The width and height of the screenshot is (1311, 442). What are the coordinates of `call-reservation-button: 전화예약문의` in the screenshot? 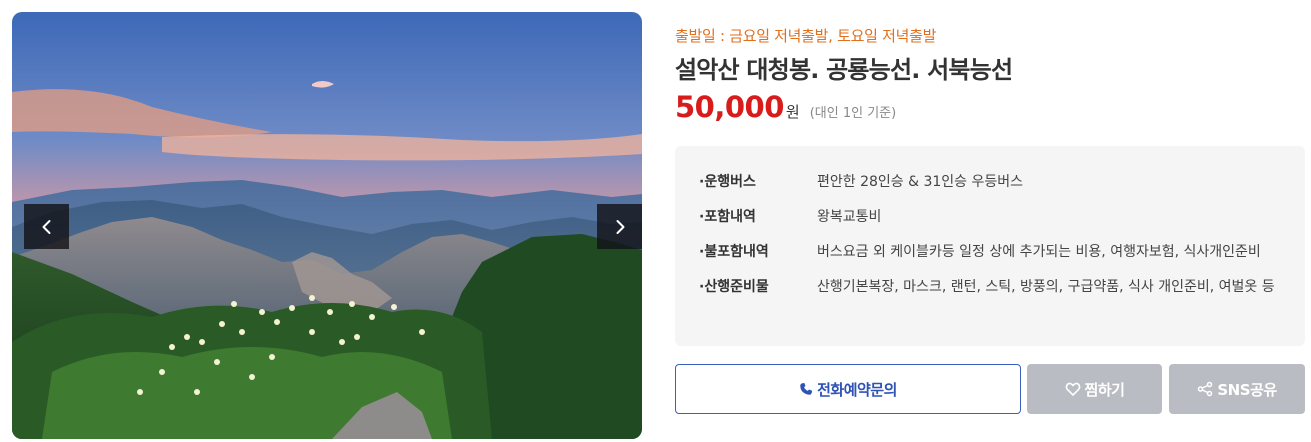 It's located at (848, 389).